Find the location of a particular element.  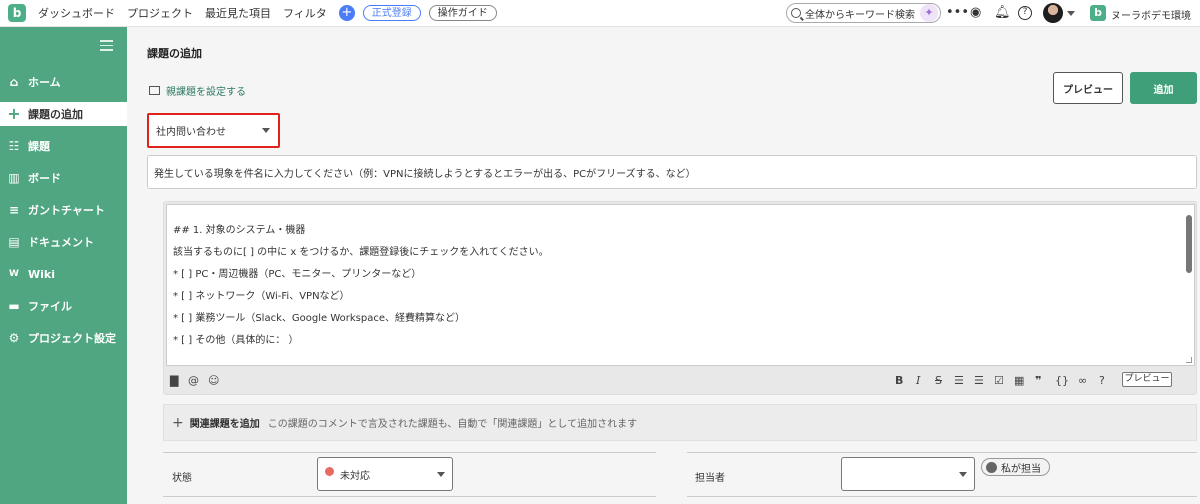

sidebar-item-add-issue: + 課題の追加 is located at coordinates (63, 114).